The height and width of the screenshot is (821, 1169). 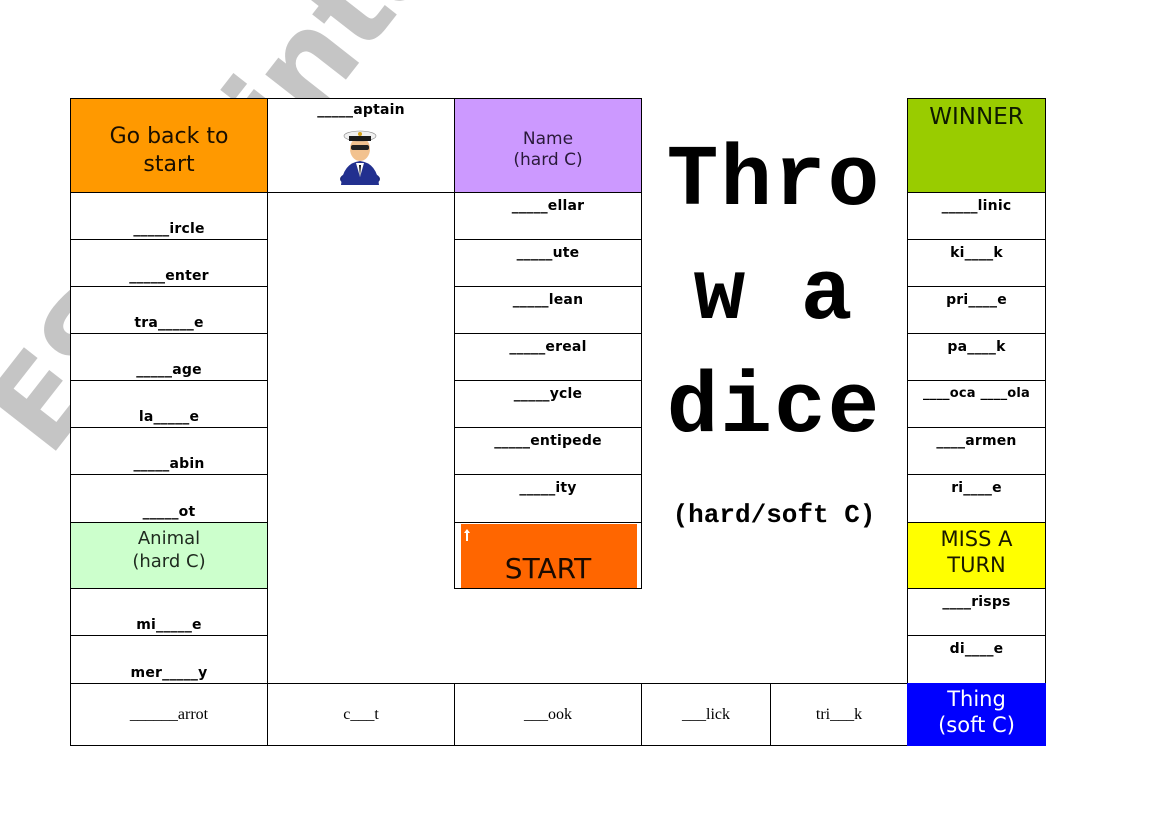 What do you see at coordinates (360, 157) in the screenshot?
I see `captain-icon` at bounding box center [360, 157].